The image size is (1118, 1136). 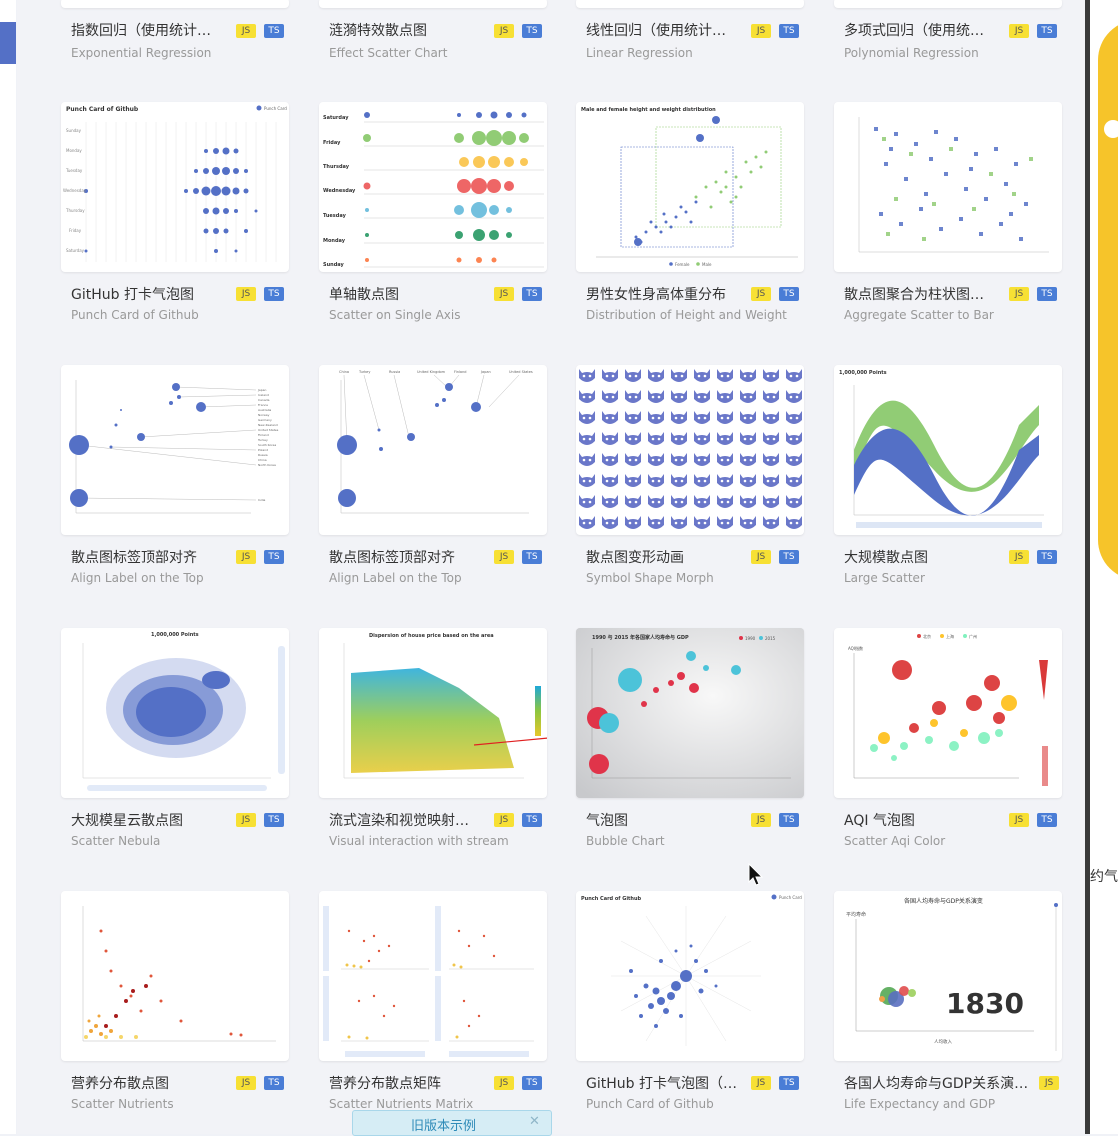 I want to click on example-title: 散点图变形动画, so click(x=666, y=557).